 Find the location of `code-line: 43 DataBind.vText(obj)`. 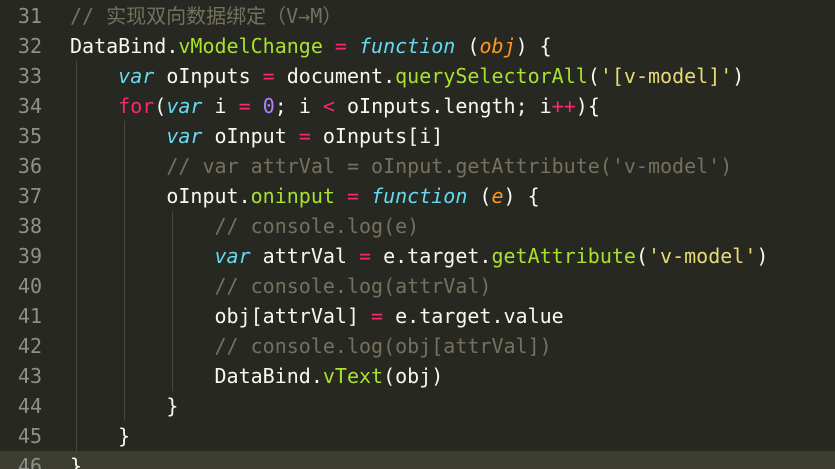

code-line: 43 DataBind.vText(obj) is located at coordinates (417, 376).